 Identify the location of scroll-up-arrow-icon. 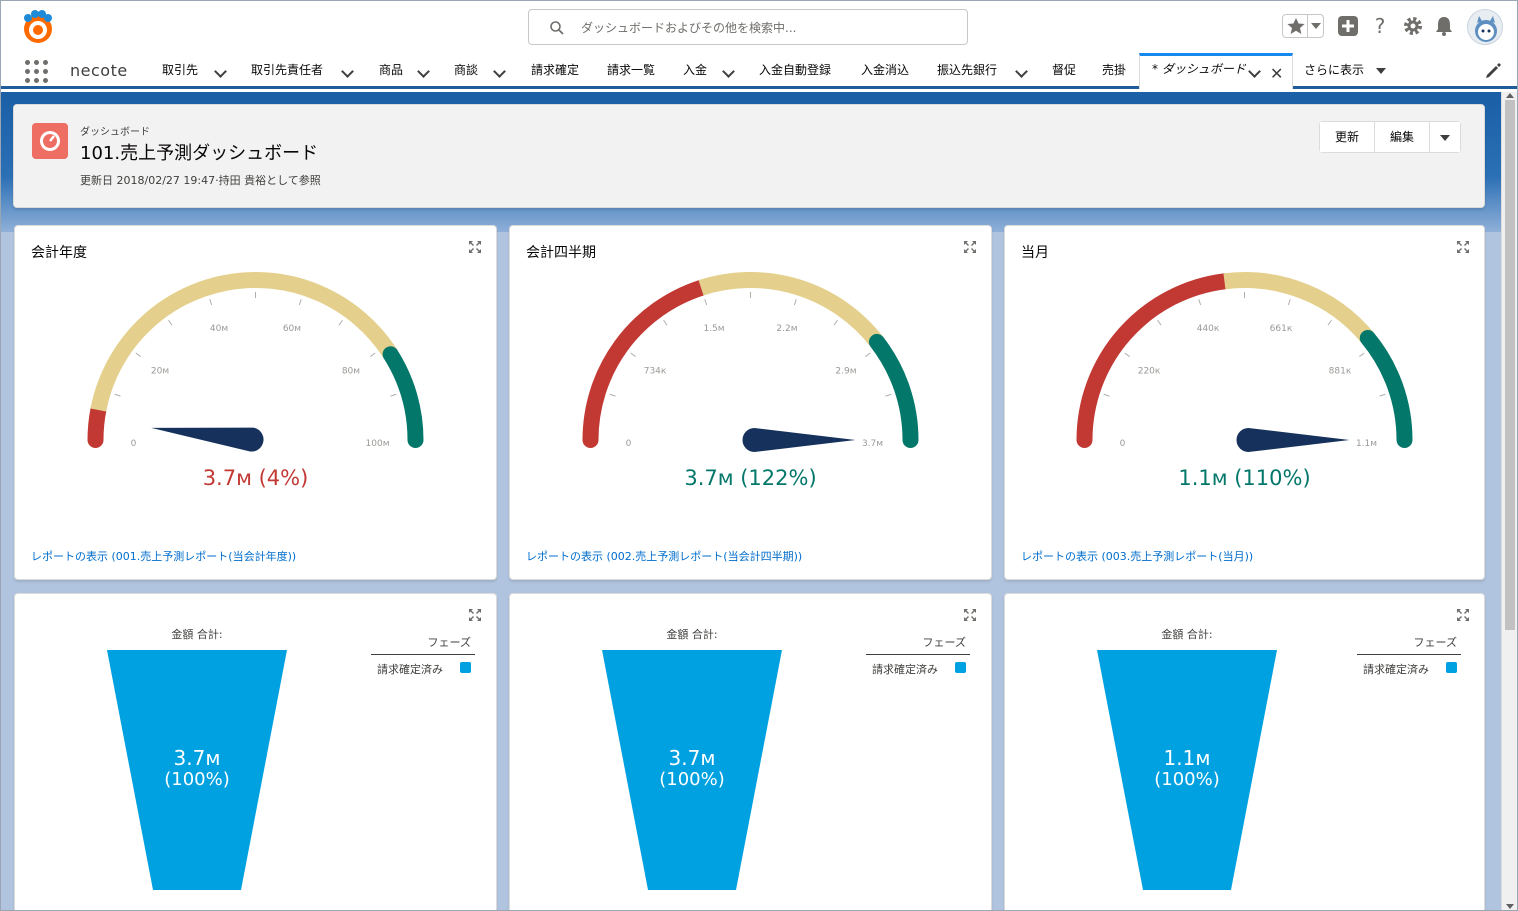
(1510, 95).